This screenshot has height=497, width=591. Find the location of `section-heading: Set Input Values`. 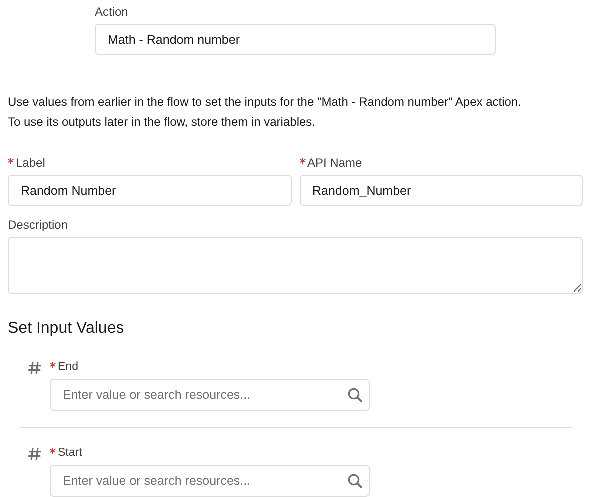

section-heading: Set Input Values is located at coordinates (67, 329).